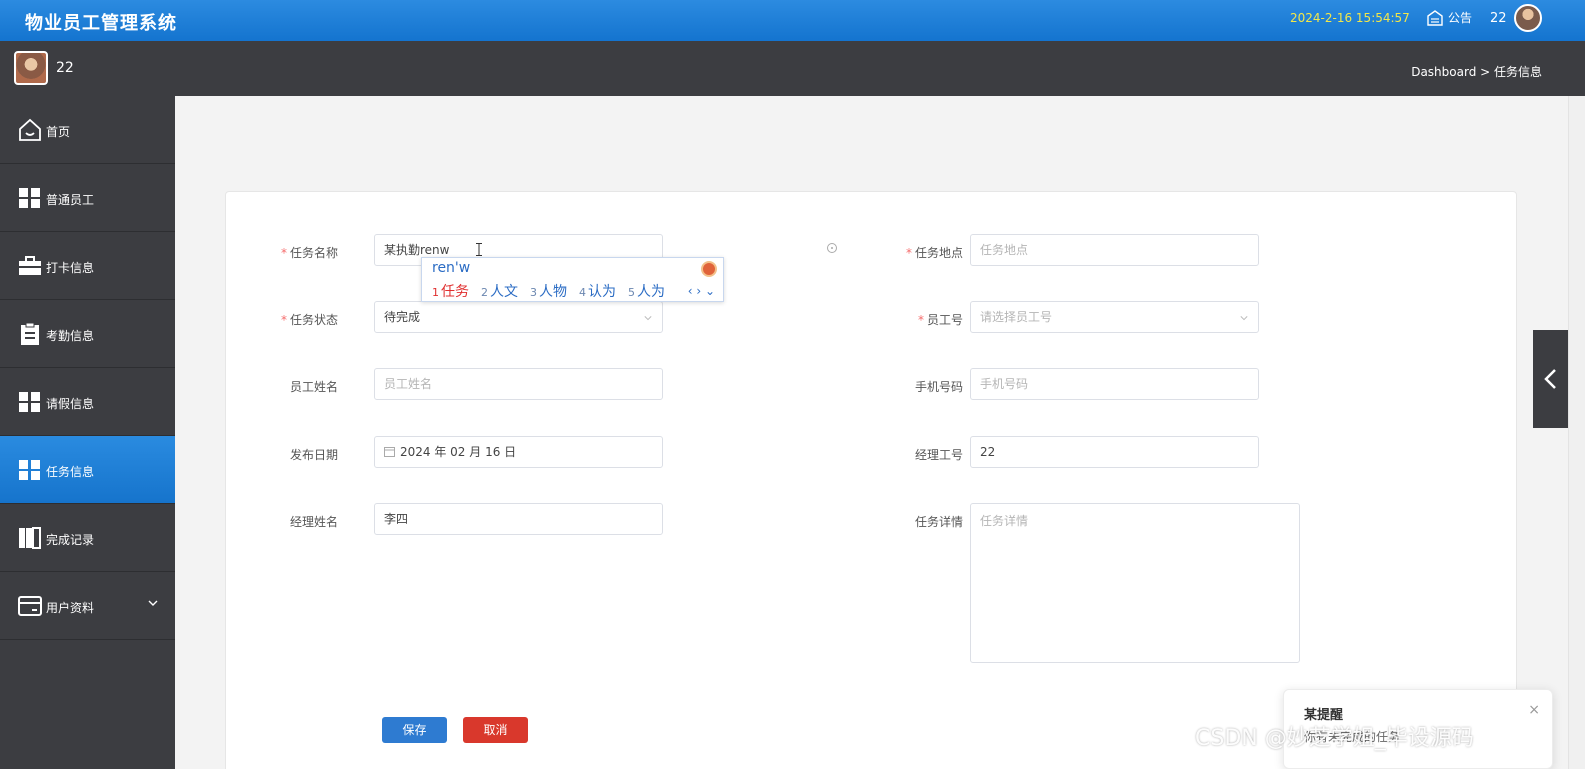  Describe the element at coordinates (65, 68) in the screenshot. I see `user-name: 22` at that location.